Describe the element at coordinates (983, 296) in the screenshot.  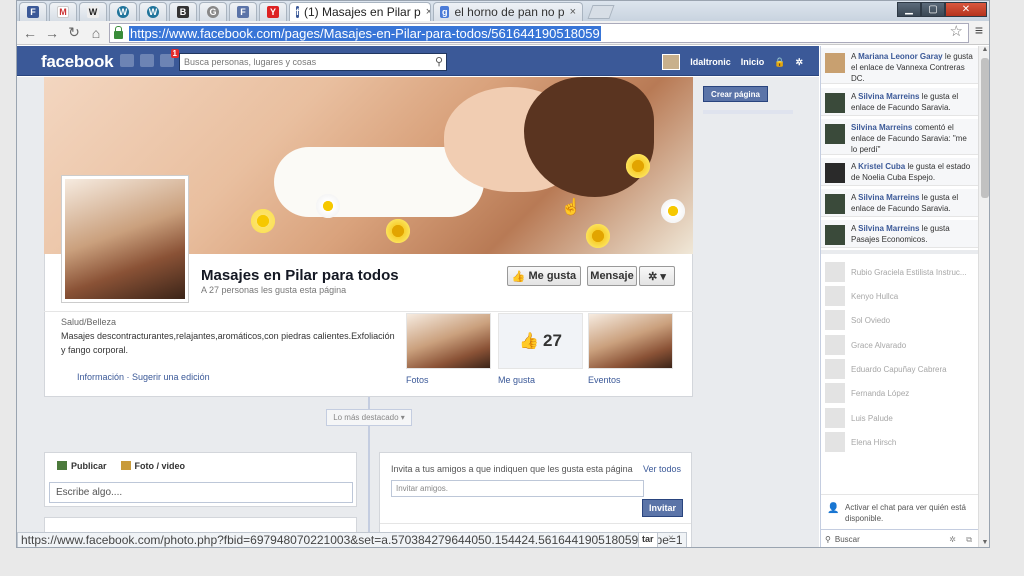
I see `page-scrollbar: ▲ ▼` at that location.